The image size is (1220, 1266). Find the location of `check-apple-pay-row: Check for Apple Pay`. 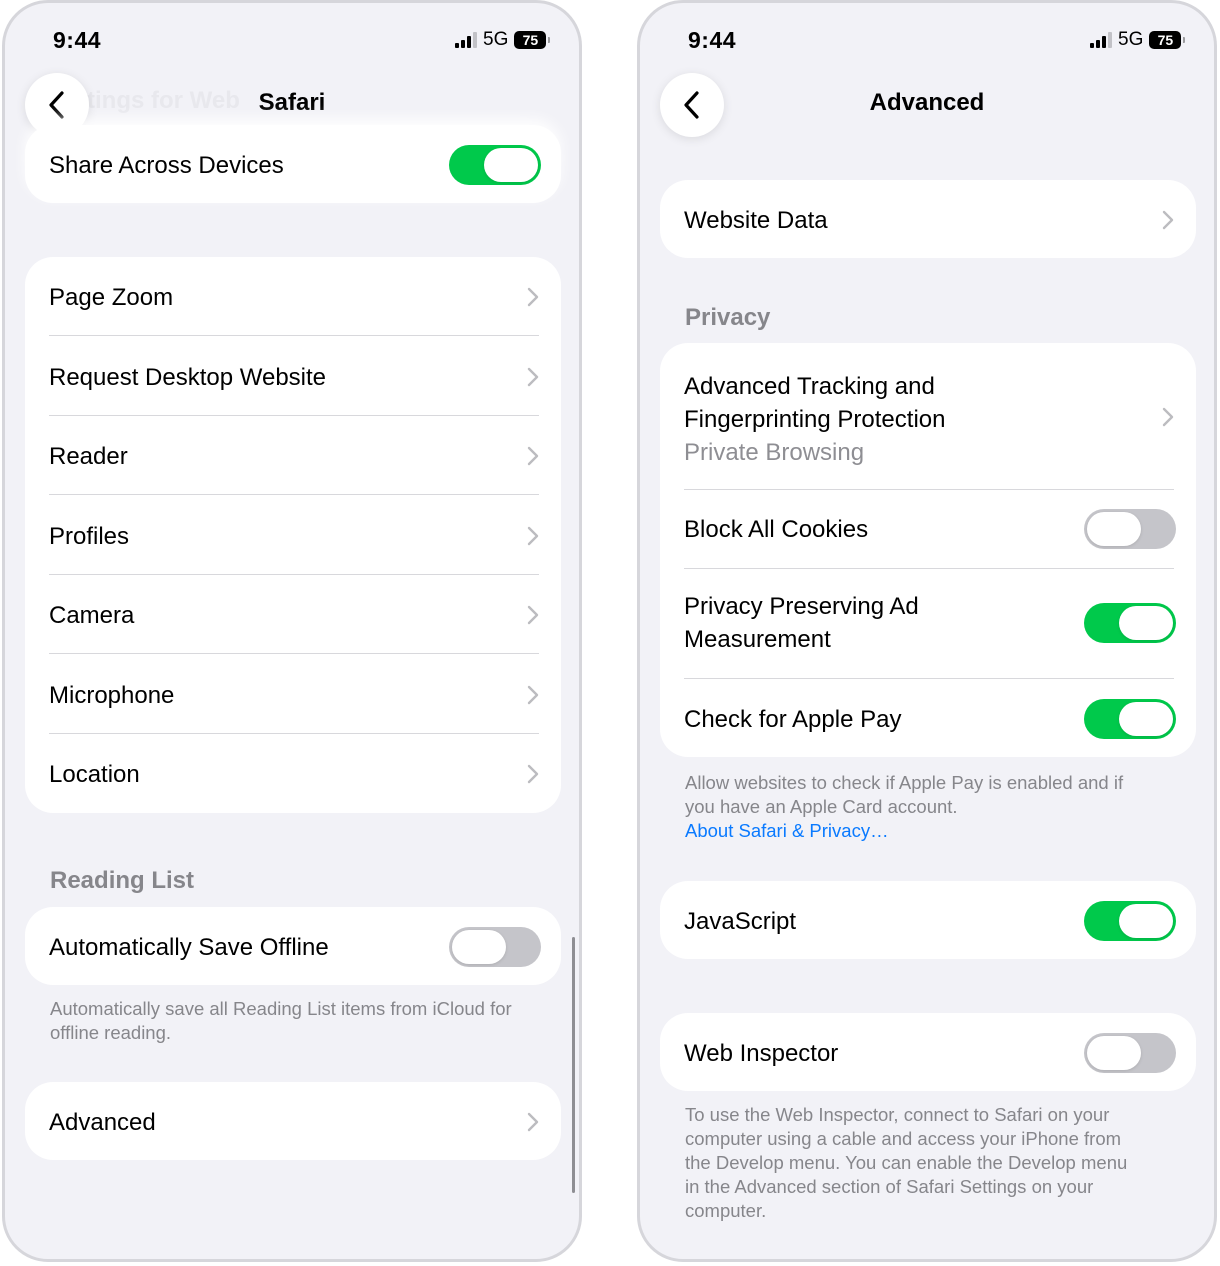

check-apple-pay-row: Check for Apple Pay is located at coordinates (930, 719).